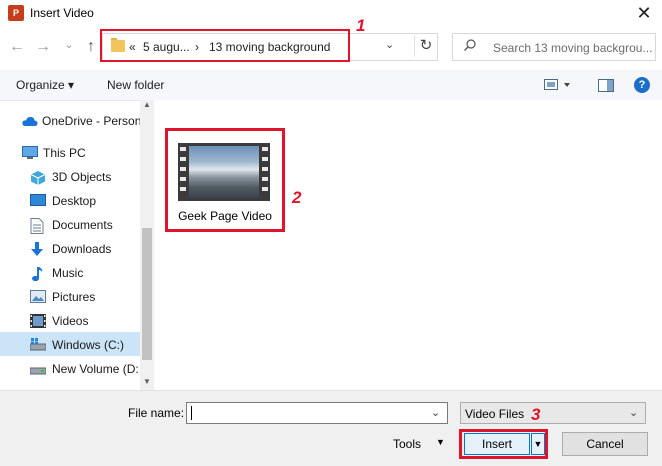 This screenshot has height=466, width=662. I want to click on cloud-icon, so click(30, 122).